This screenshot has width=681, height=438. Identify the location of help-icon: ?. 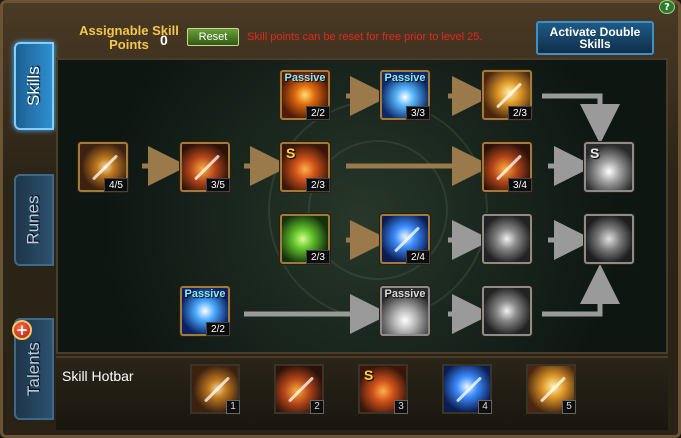
(667, 7).